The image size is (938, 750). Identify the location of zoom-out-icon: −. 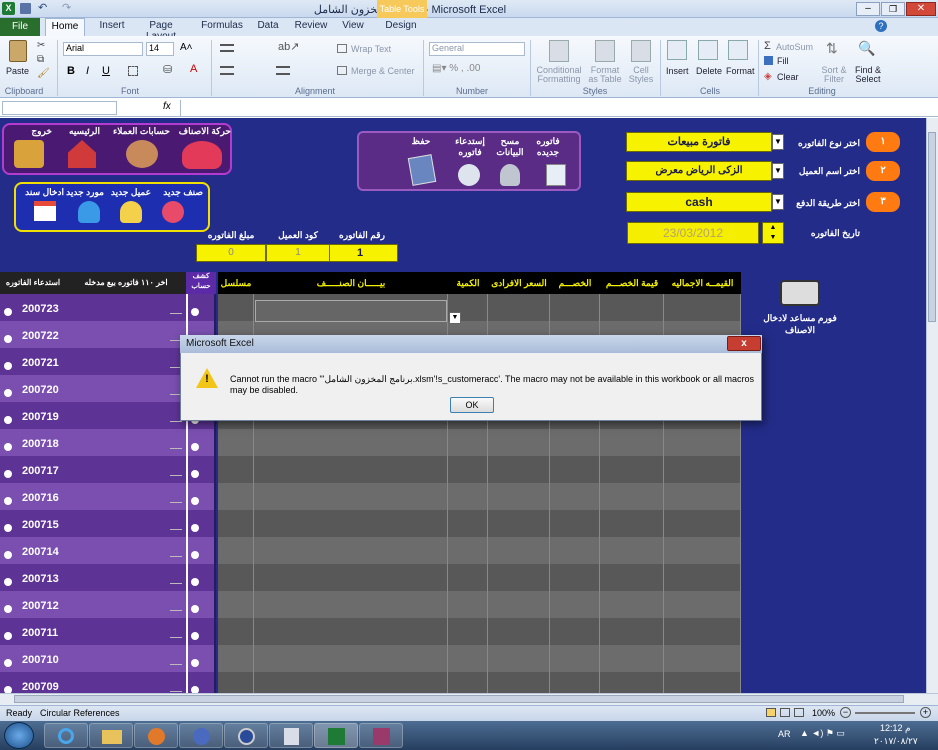
(845, 712).